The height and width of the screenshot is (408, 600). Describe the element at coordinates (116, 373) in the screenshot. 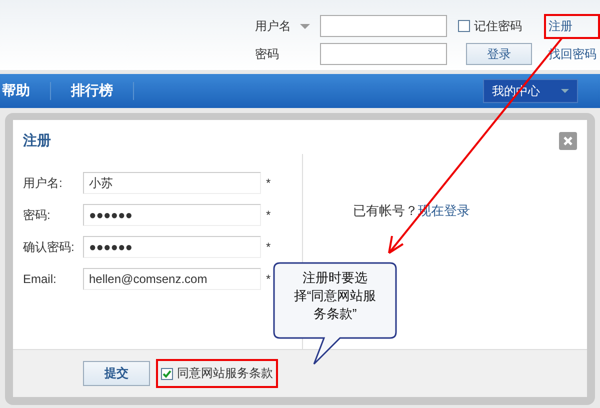

I see `submit-button: 提交` at that location.